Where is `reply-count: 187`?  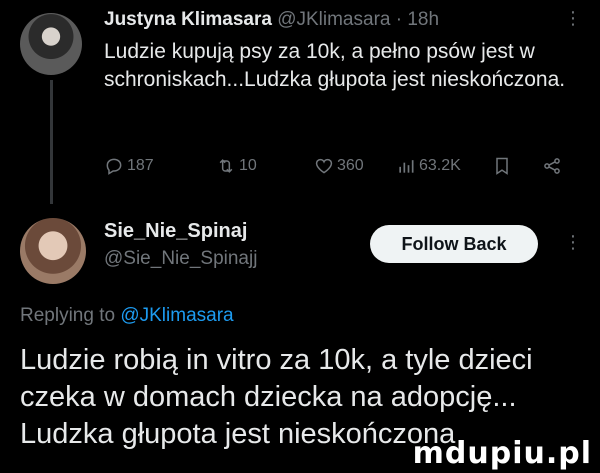 reply-count: 187 is located at coordinates (140, 165).